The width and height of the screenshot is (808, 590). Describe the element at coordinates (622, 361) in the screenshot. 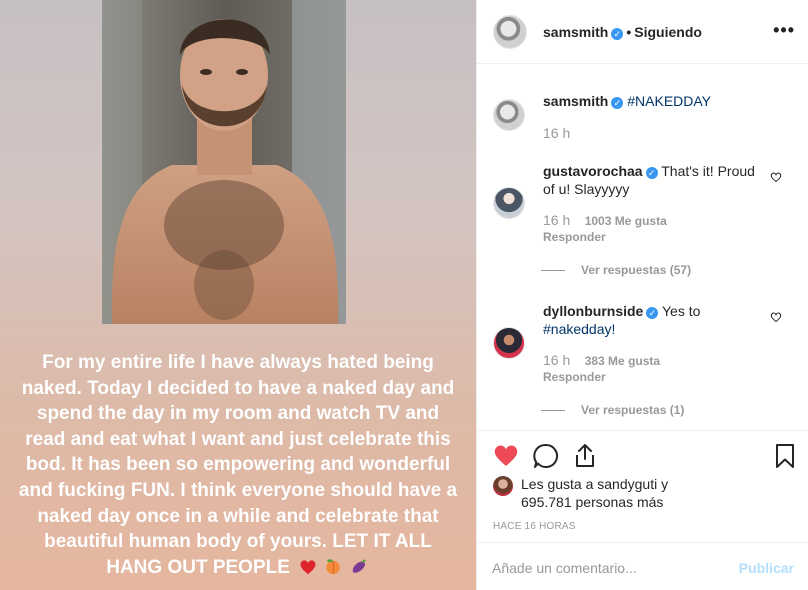

I see `comment-likes-count: 383 Me gusta` at that location.